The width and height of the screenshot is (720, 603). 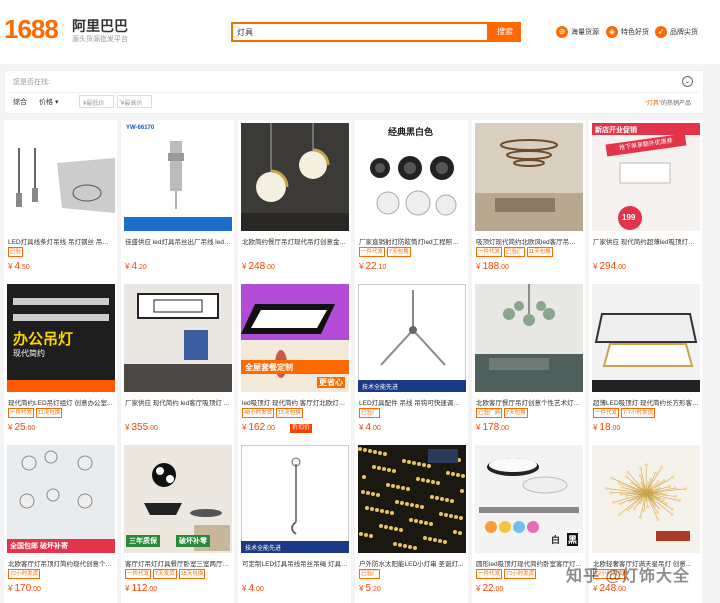 I want to click on product-price: ¥22.10, so click(x=373, y=266).